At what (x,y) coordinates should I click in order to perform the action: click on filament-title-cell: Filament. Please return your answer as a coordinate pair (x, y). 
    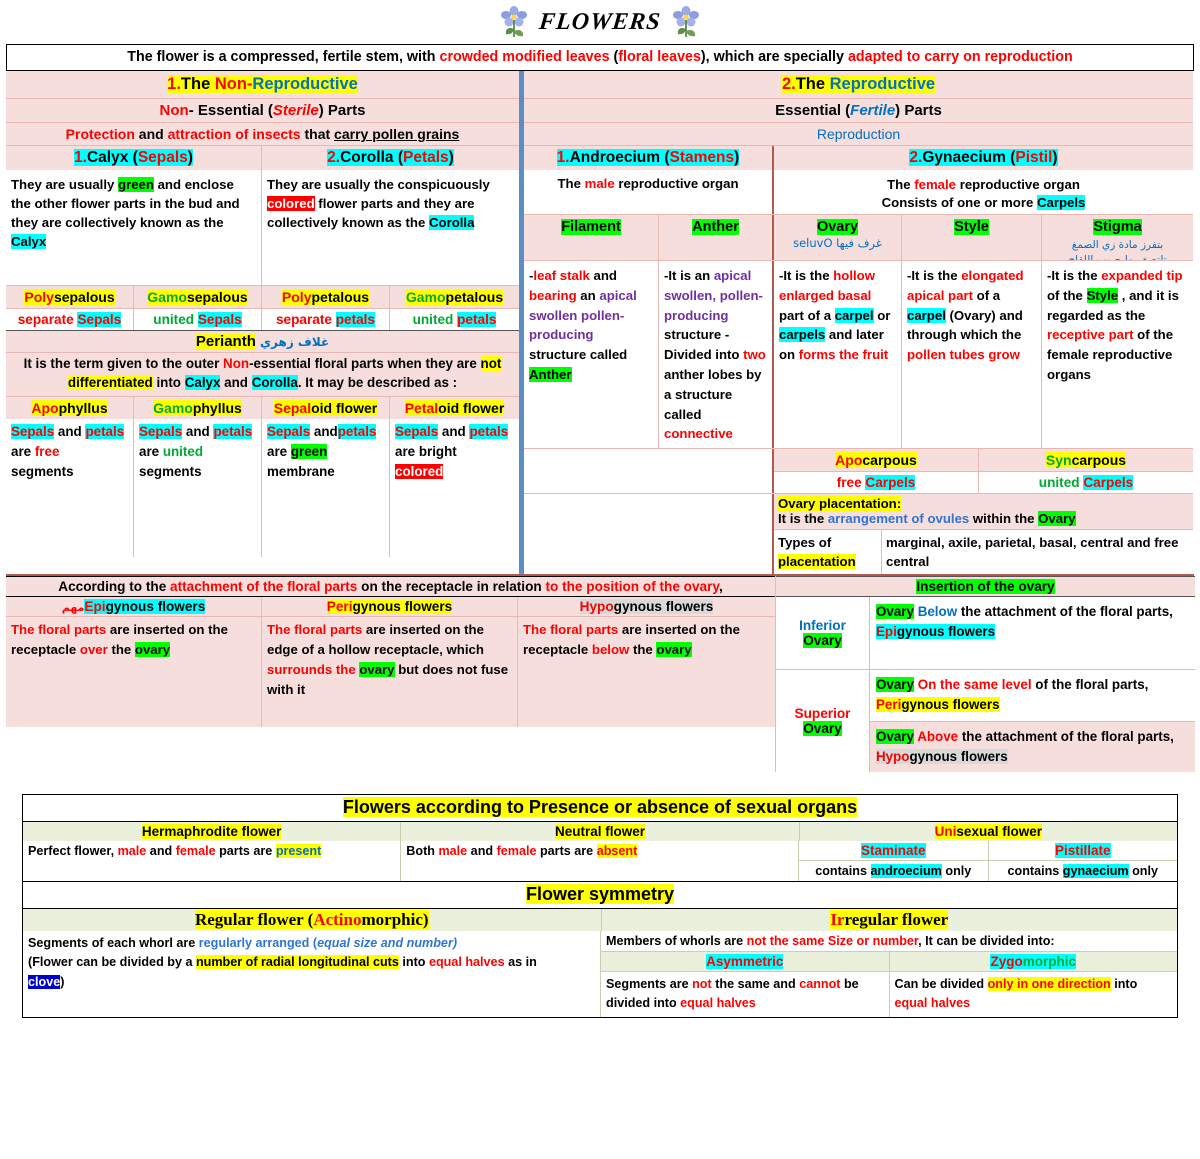
    Looking at the image, I should click on (591, 237).